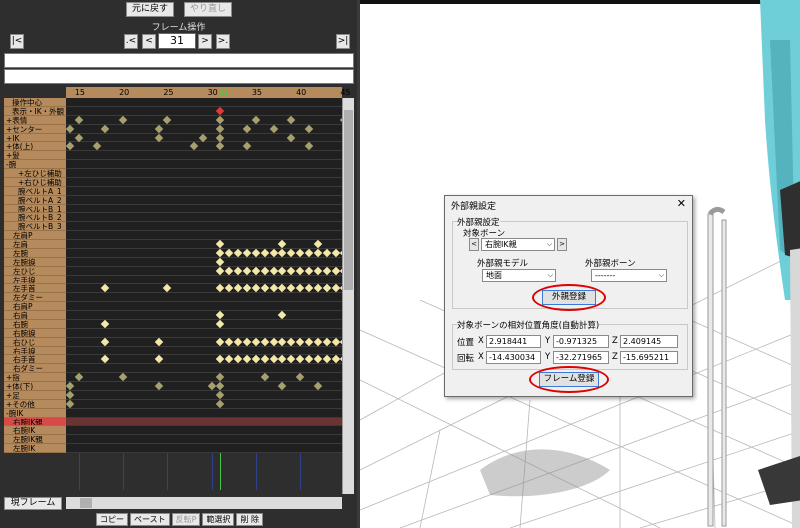  I want to click on timeline-row: 右手捩, so click(178, 351).